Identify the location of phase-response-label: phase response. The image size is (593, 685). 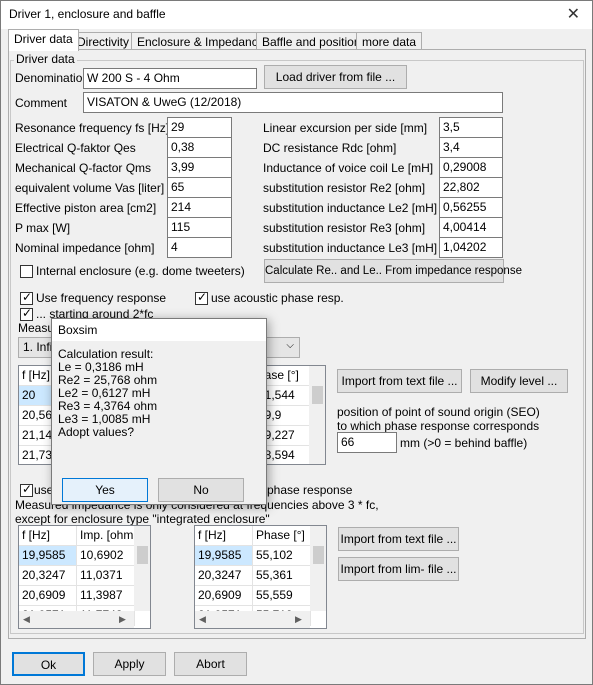
(310, 490).